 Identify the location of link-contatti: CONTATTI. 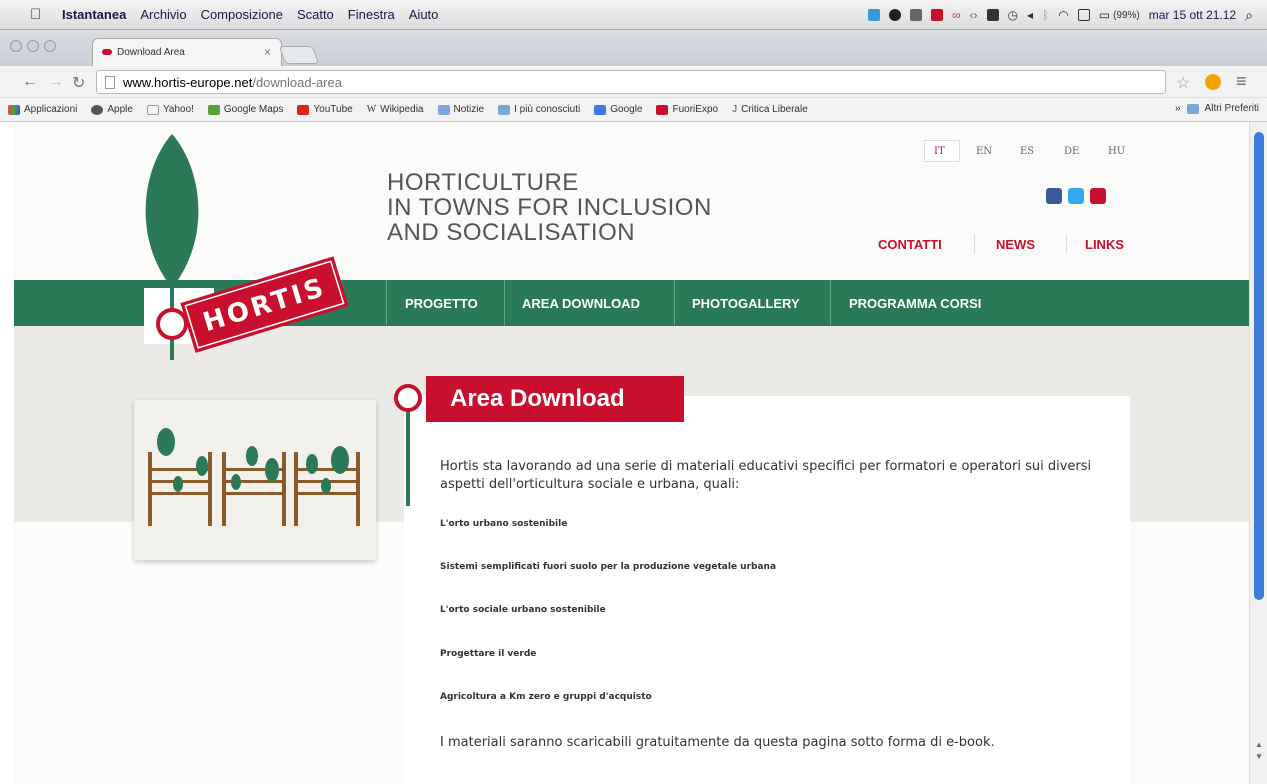
(910, 244).